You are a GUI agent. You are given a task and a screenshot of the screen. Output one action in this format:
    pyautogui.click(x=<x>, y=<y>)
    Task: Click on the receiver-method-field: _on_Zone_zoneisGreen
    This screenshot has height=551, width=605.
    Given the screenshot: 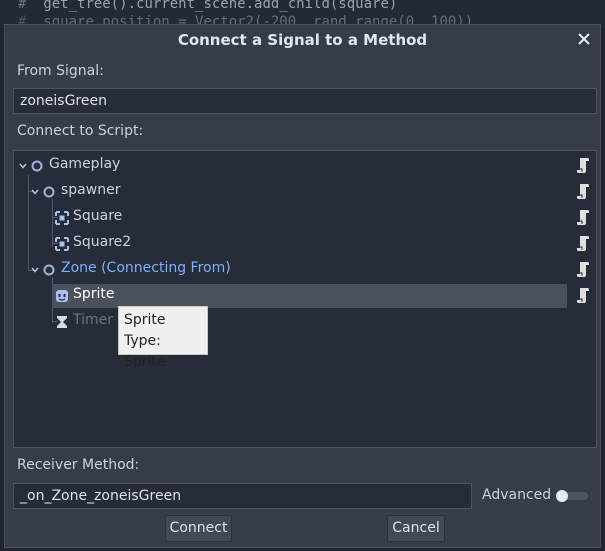 What is the action you would take?
    pyautogui.click(x=242, y=496)
    